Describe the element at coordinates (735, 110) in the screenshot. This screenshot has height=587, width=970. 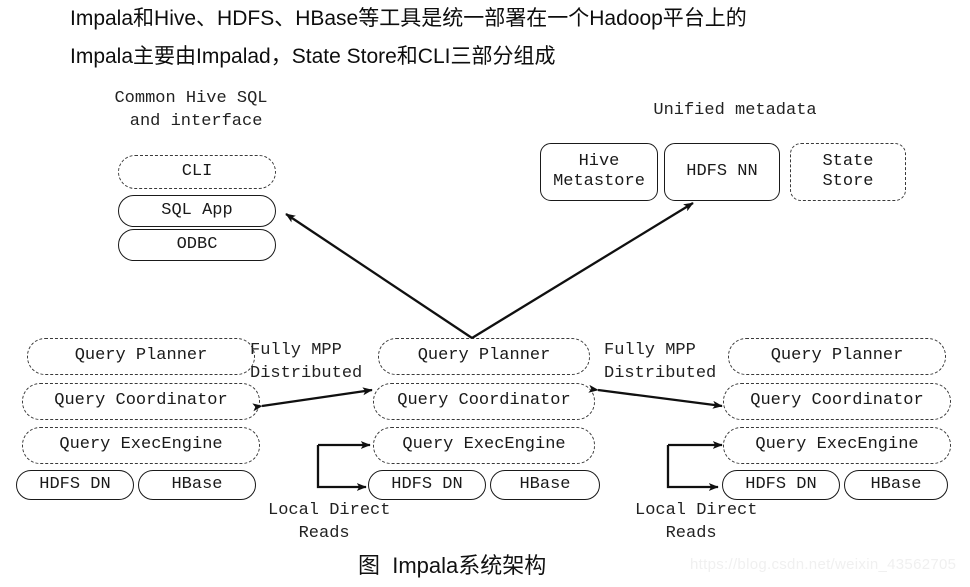
I see `label-unified-metadata: Unified metadata` at that location.